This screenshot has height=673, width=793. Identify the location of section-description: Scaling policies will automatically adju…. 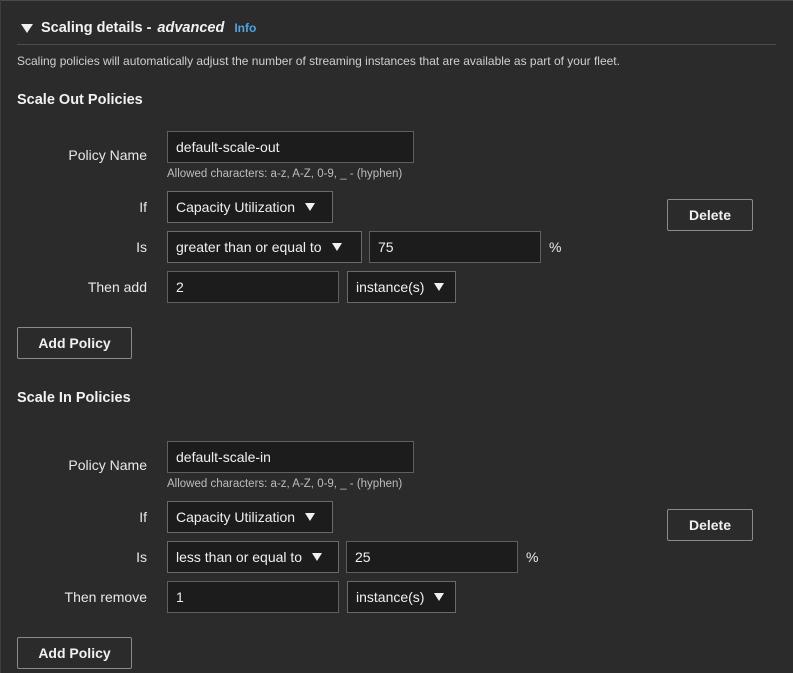
(318, 61).